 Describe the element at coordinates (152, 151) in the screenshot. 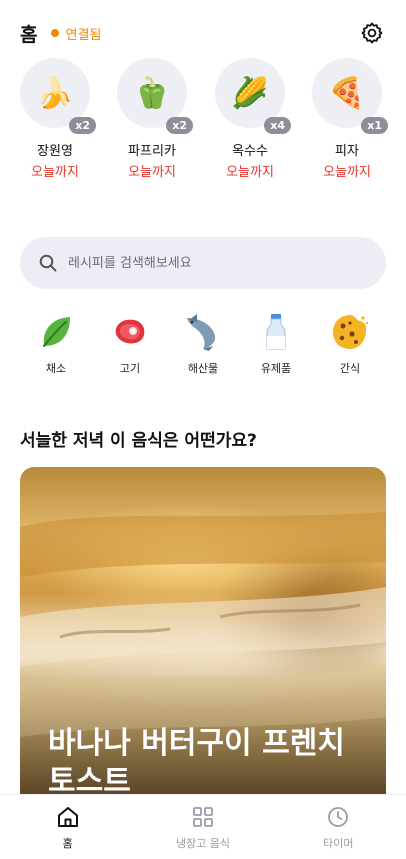

I see `fridge-item-name: 파프리카` at that location.